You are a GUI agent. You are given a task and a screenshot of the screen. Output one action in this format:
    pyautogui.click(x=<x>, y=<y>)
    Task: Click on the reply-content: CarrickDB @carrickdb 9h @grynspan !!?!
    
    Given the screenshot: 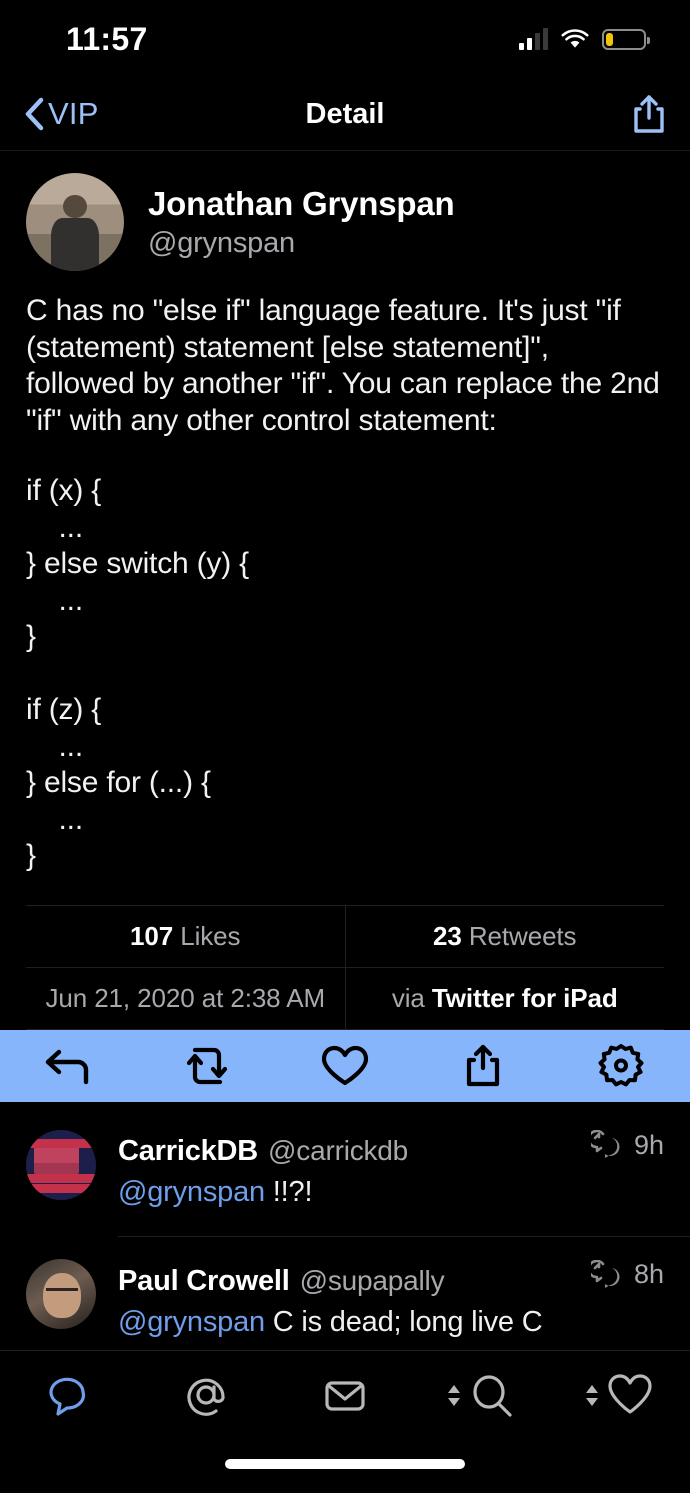 What is the action you would take?
    pyautogui.click(x=391, y=1183)
    